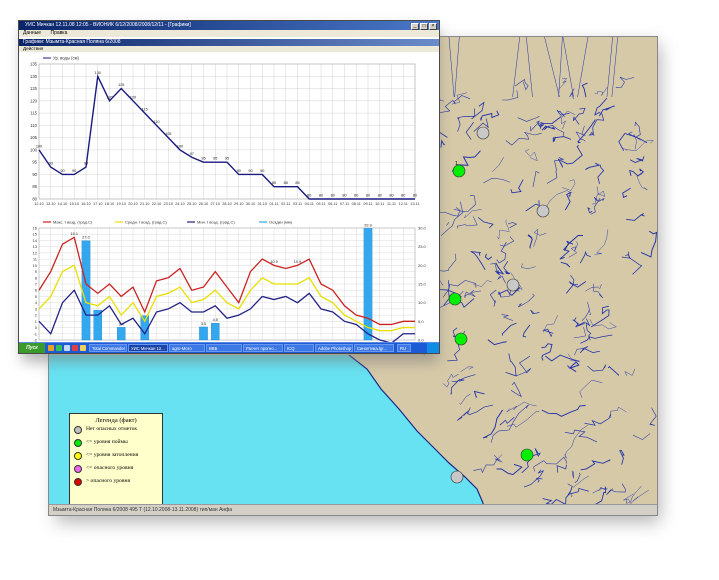 The width and height of the screenshot is (719, 580). What do you see at coordinates (108, 348) in the screenshot?
I see `task-total-commander: Total Commander` at bounding box center [108, 348].